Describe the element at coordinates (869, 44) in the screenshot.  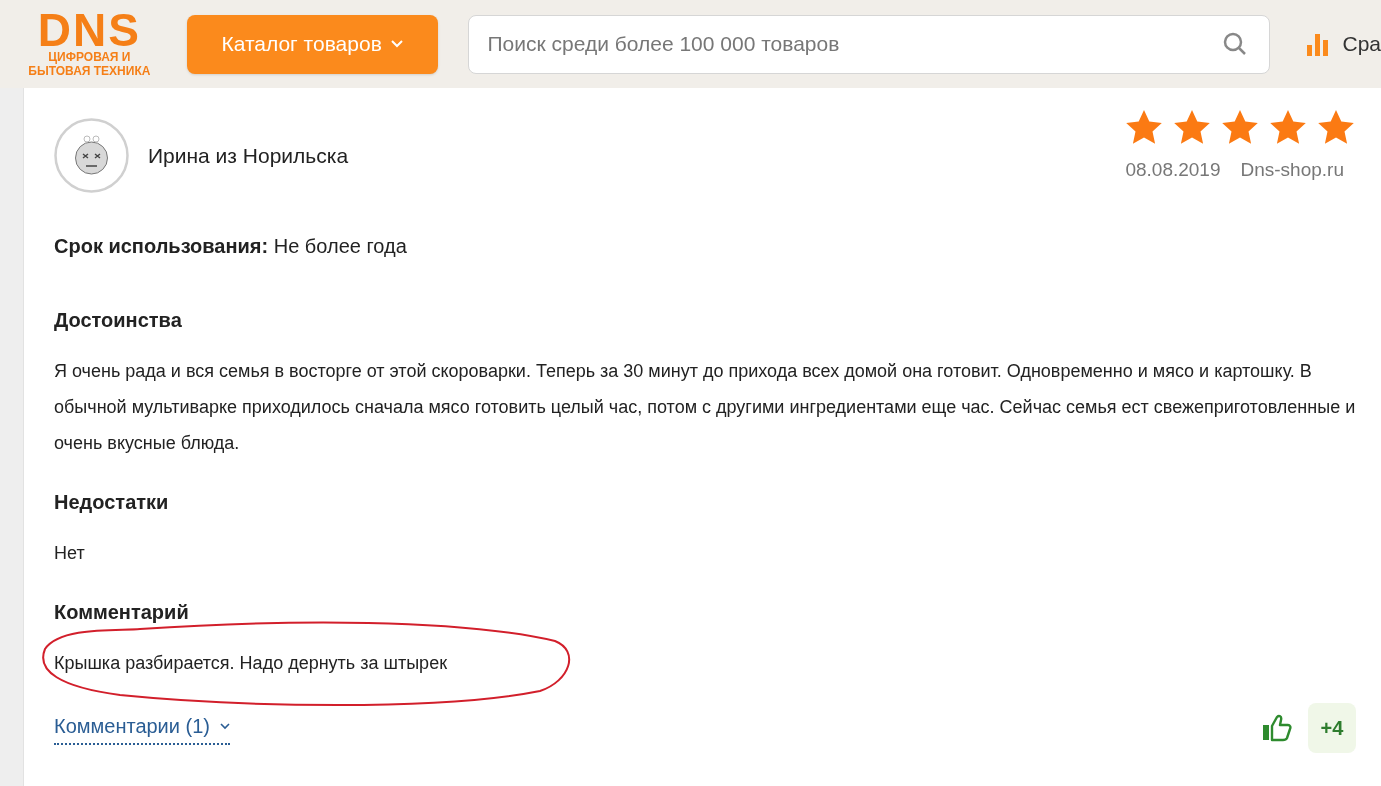
I see `search-field: Поиск среди более 100 000 товаров` at that location.